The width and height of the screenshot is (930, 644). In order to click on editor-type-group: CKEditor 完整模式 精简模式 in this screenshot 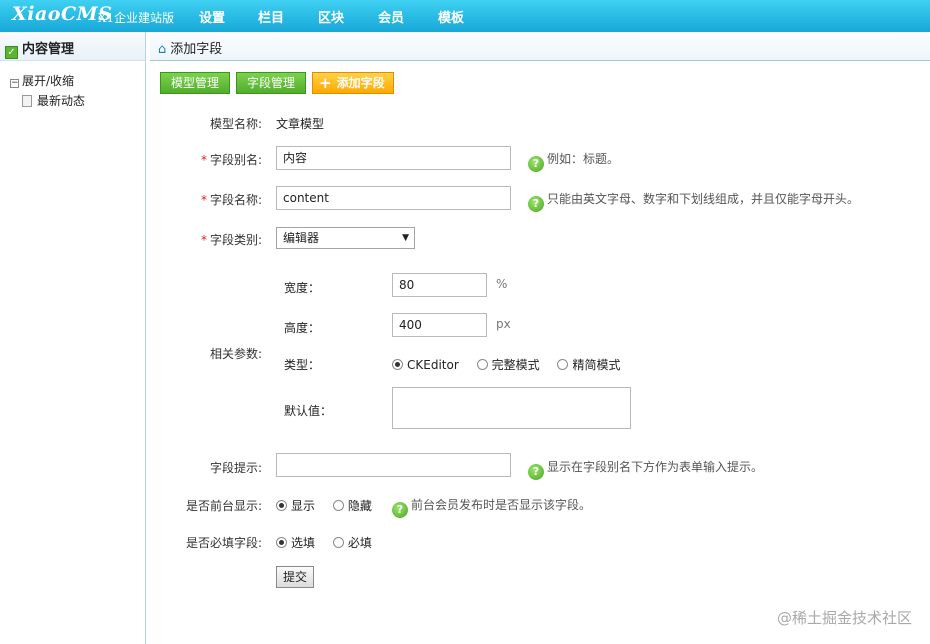, I will do `click(513, 364)`.